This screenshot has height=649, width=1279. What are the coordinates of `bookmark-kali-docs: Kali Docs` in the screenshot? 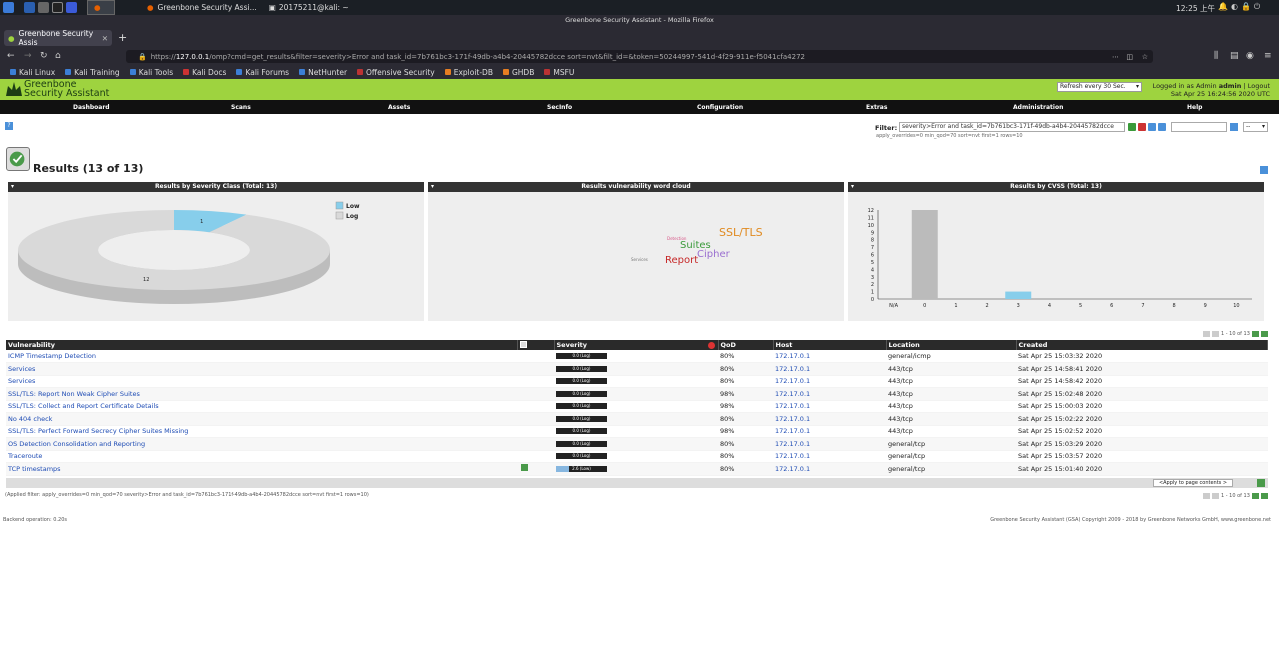 It's located at (204, 72).